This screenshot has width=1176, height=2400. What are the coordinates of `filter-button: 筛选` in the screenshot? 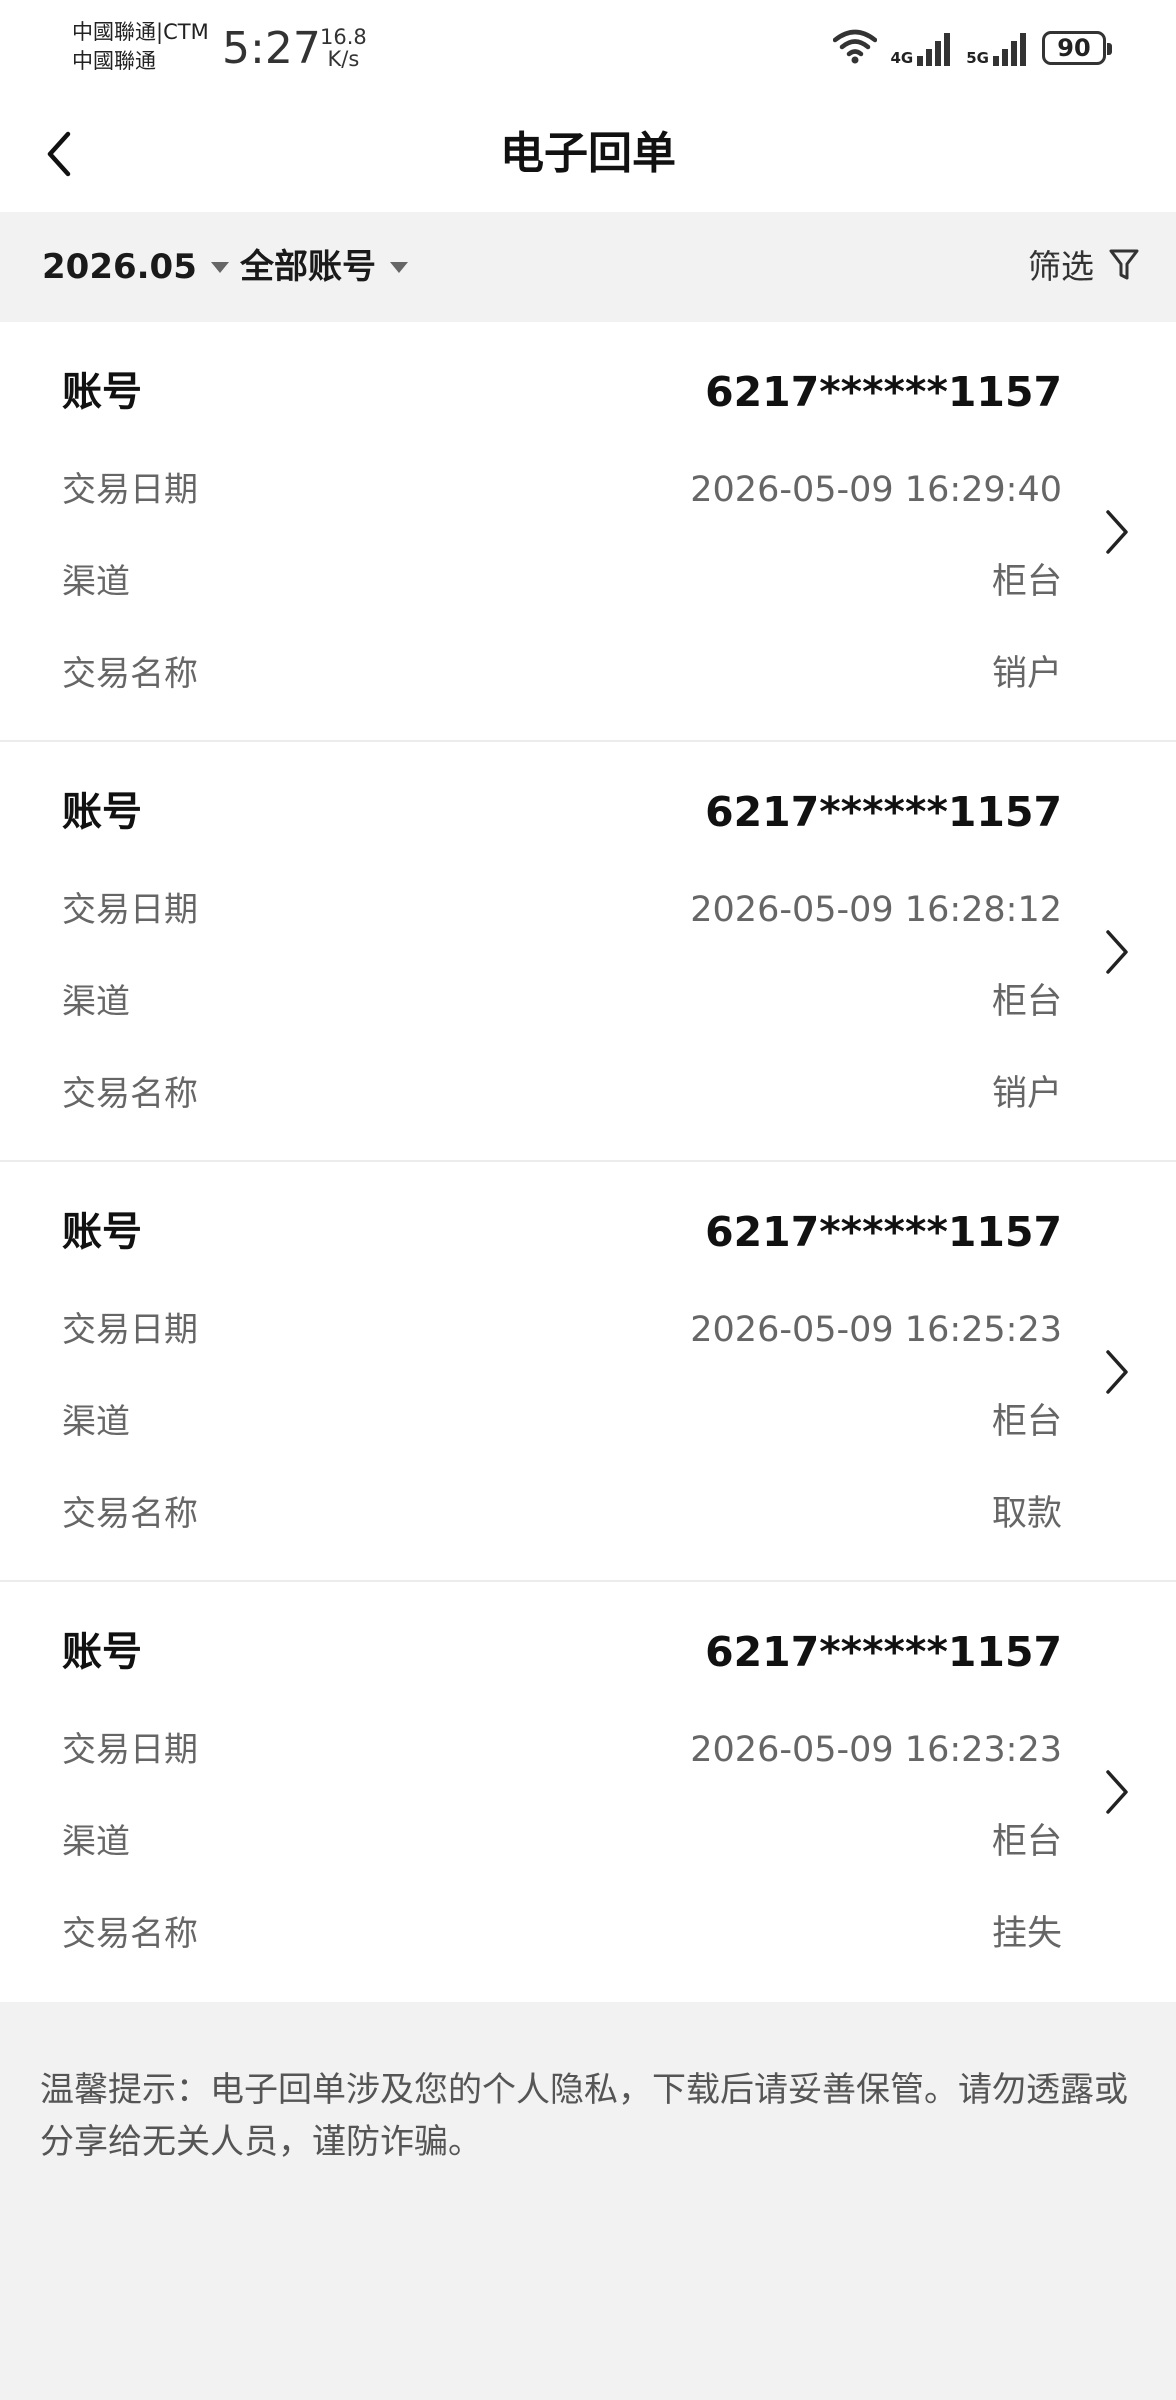 It's located at (1084, 267).